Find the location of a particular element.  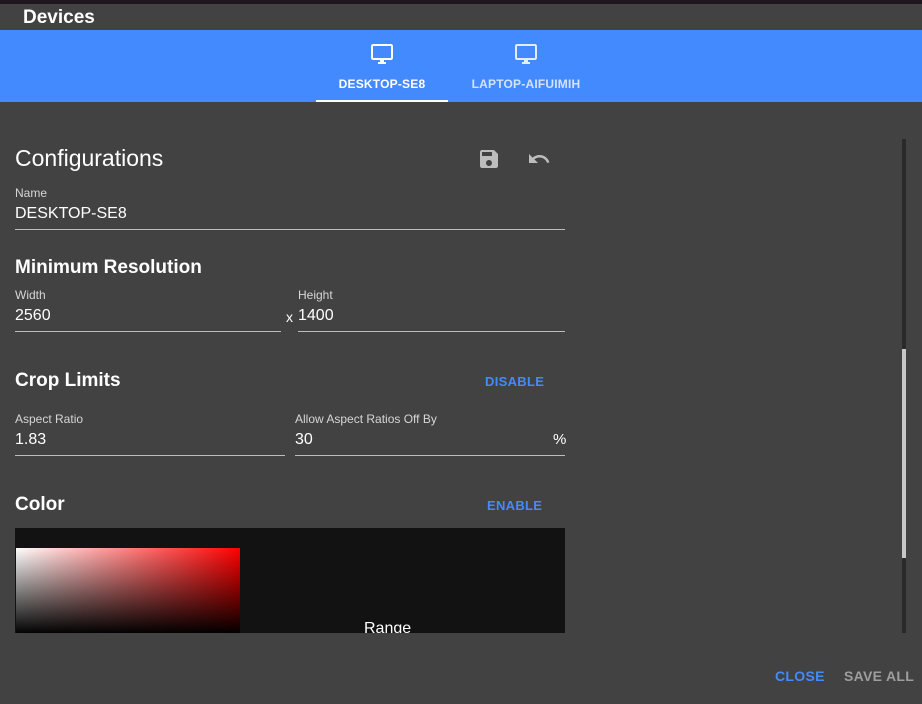

save-icon is located at coordinates (489, 159).